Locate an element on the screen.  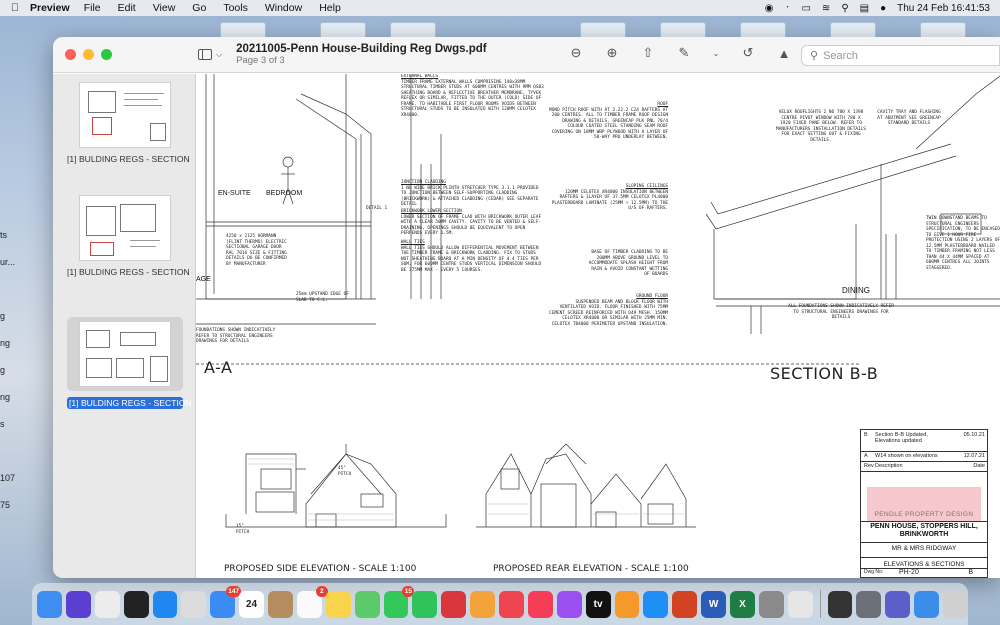
fullscreen-button is located at coordinates (106, 54).